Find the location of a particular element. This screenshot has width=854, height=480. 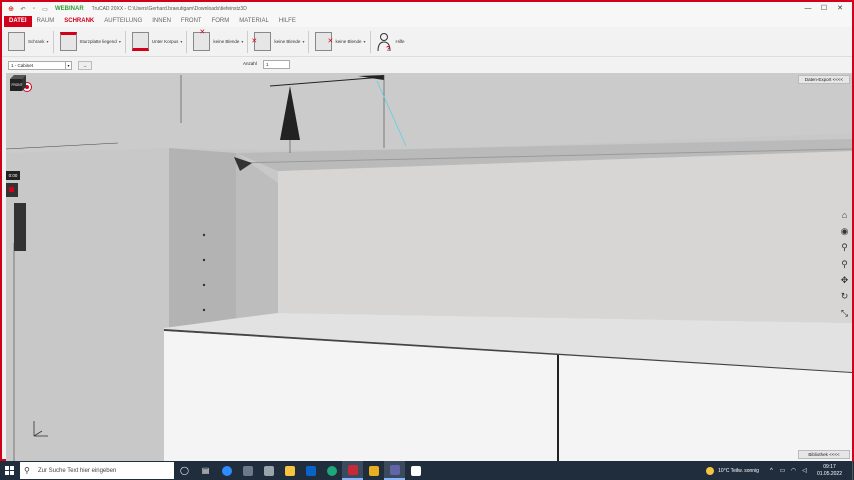

print-icon: ▭ is located at coordinates (45, 9).